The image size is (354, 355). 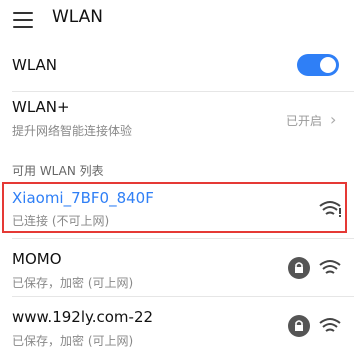 What do you see at coordinates (318, 65) in the screenshot?
I see `wlan-toggle-switch` at bounding box center [318, 65].